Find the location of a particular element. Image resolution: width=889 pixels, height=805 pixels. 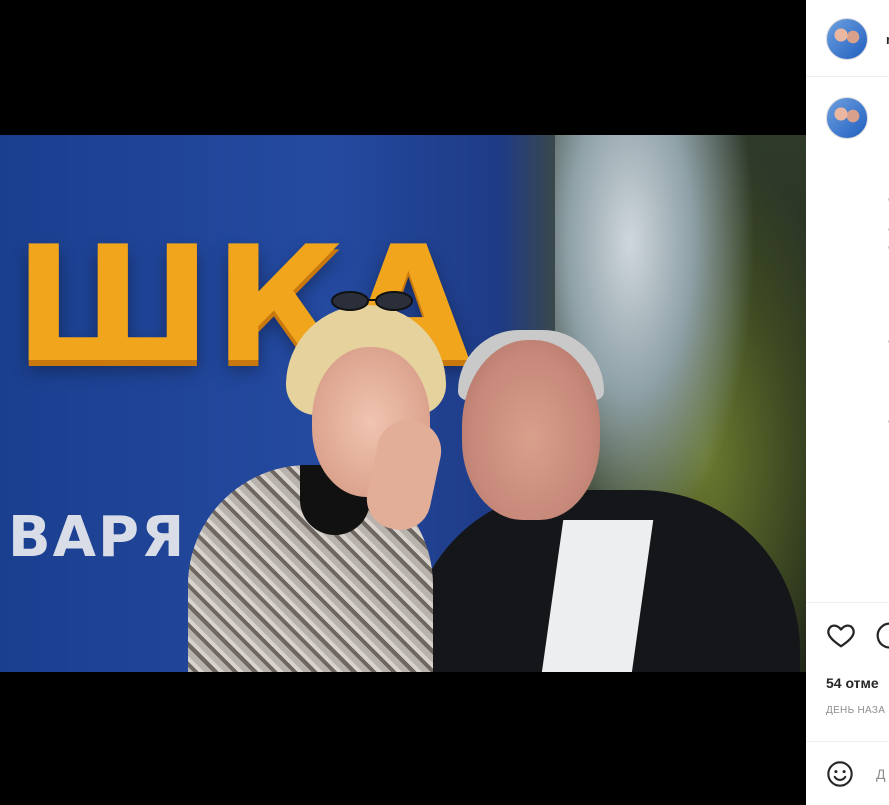

post-header: m is located at coordinates (847, 38).